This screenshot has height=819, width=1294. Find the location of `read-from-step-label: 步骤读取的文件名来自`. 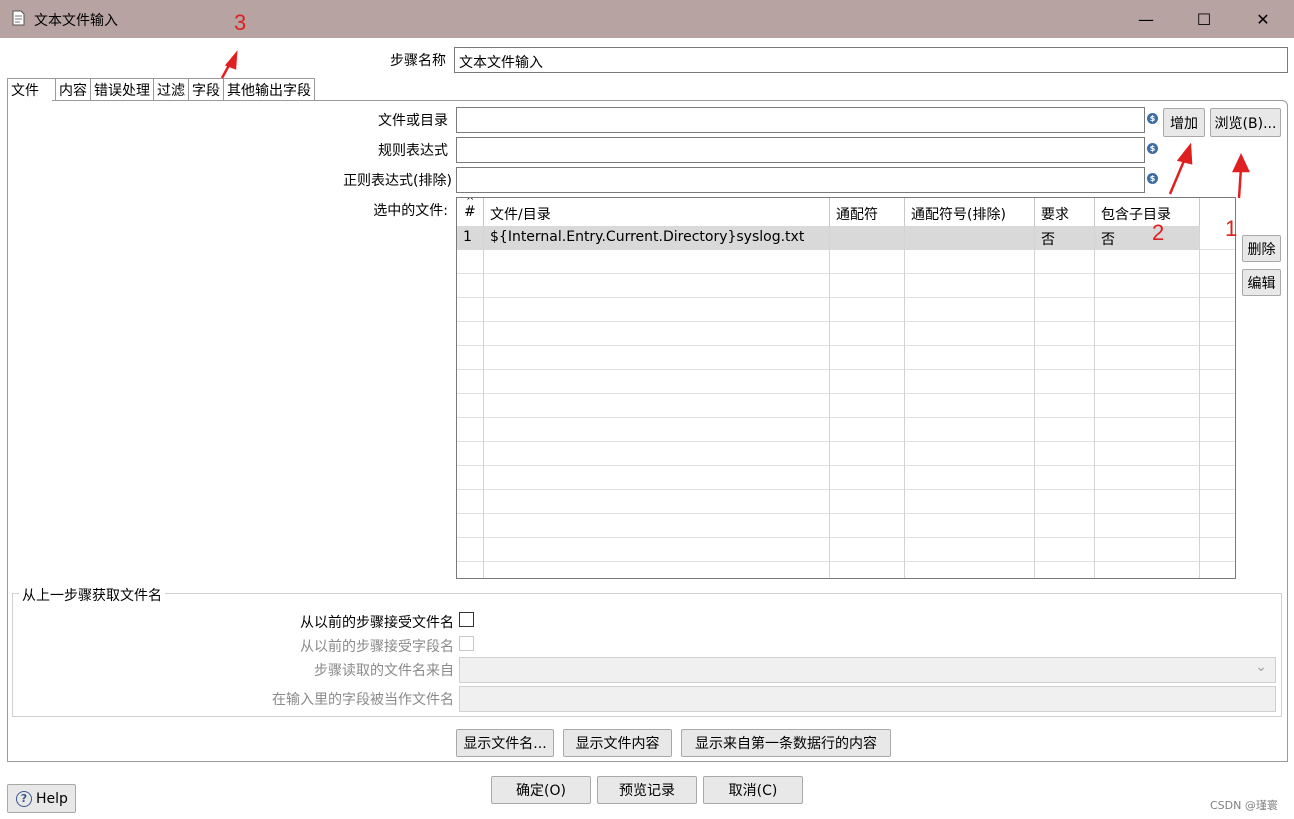

read-from-step-label: 步骤读取的文件名来自 is located at coordinates (384, 671).